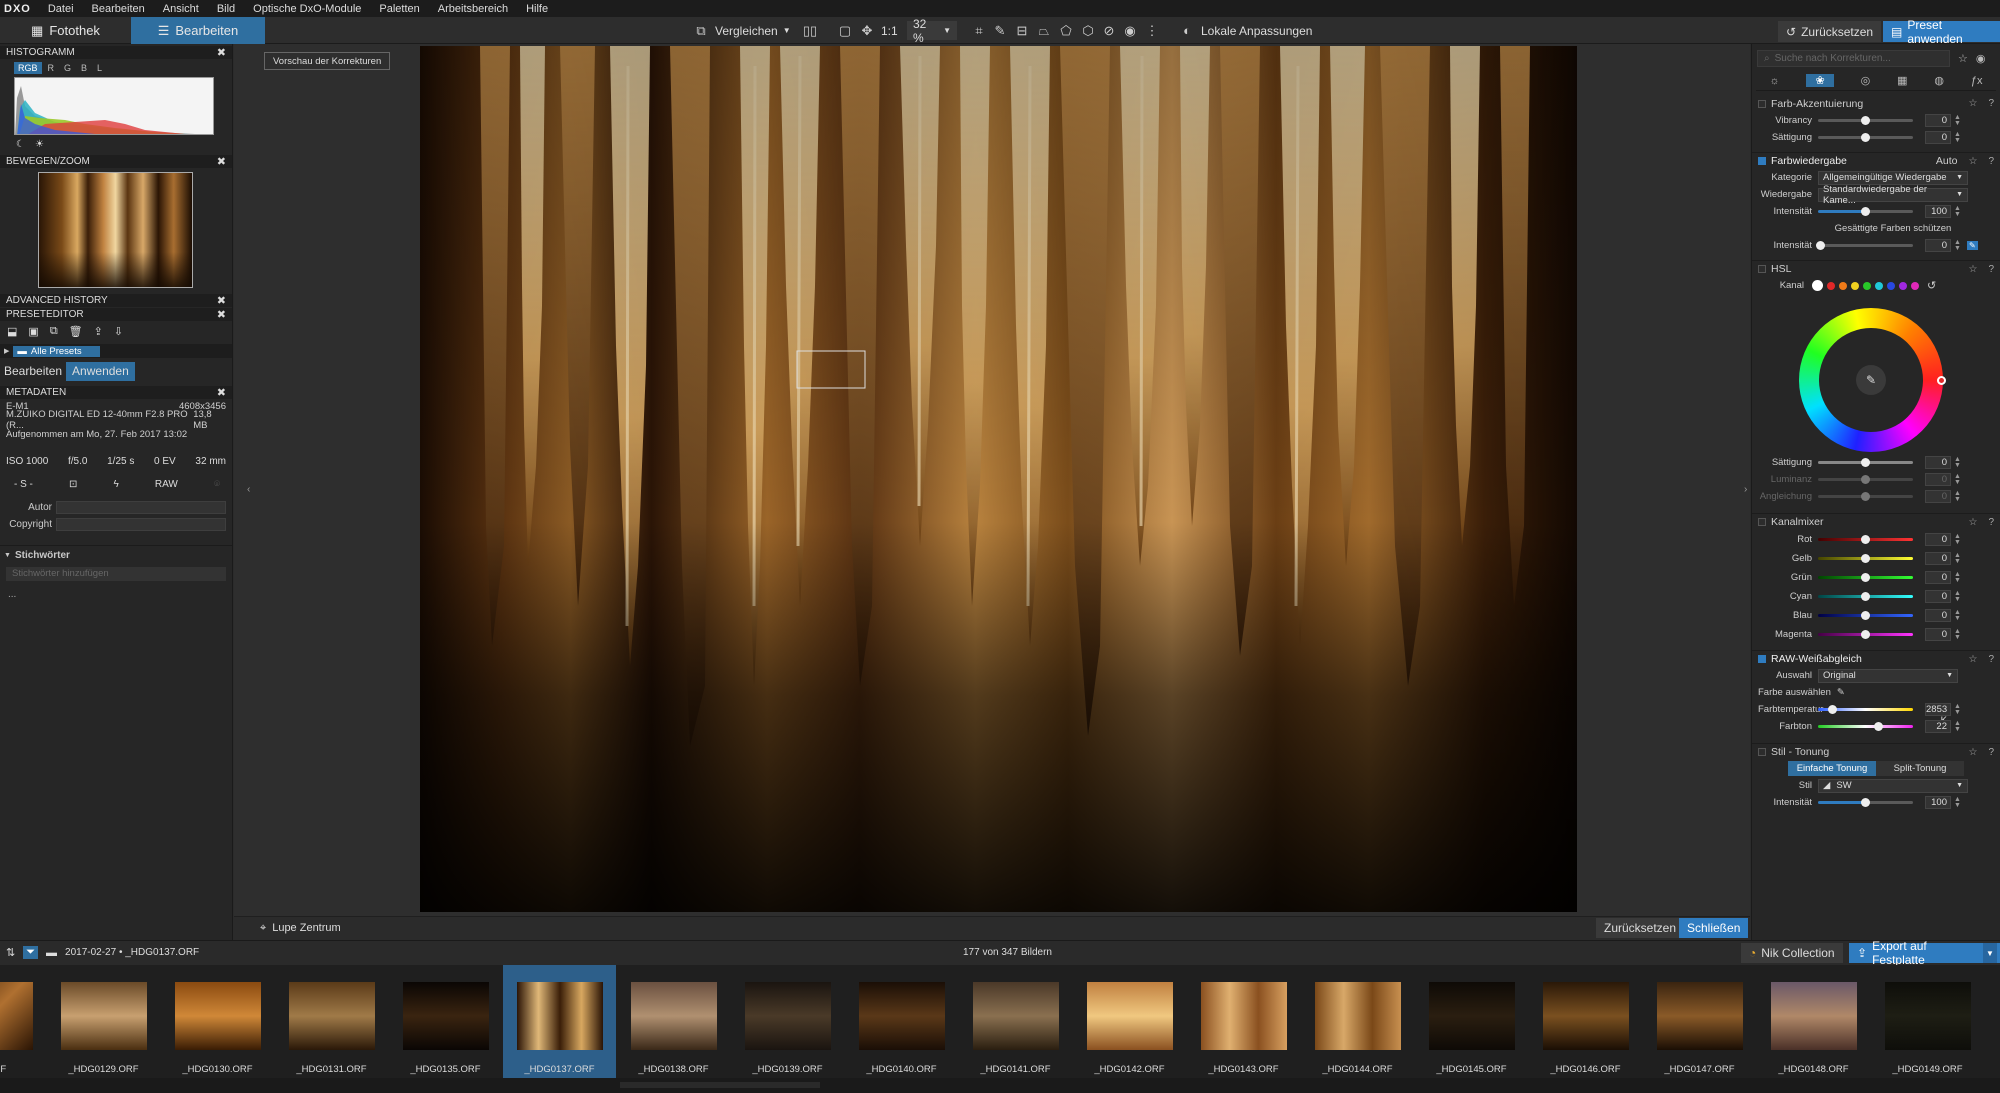  Describe the element at coordinates (1938, 615) in the screenshot. I see `mixer-blue-value: 0` at that location.